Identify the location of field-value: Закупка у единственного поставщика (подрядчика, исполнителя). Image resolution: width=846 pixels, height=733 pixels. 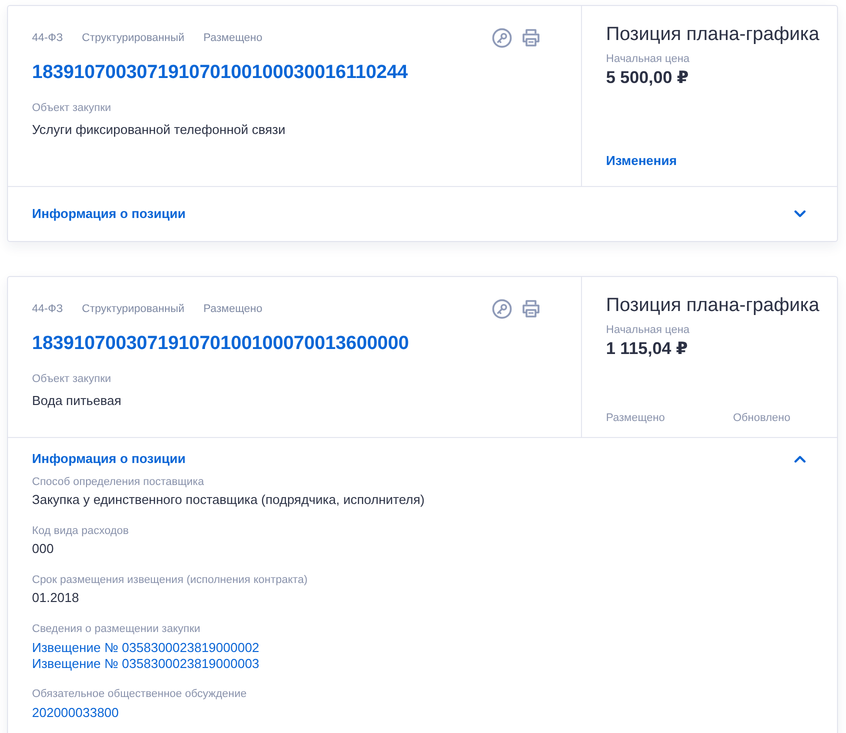
(228, 500).